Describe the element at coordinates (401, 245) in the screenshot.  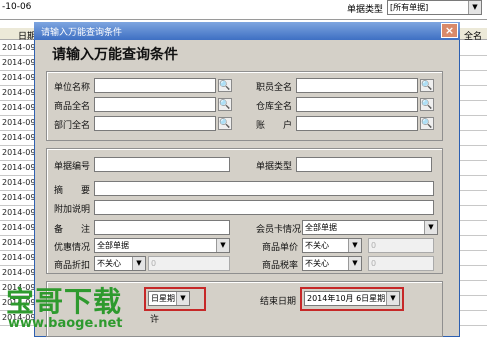
I see `unit-price-input: 0` at that location.